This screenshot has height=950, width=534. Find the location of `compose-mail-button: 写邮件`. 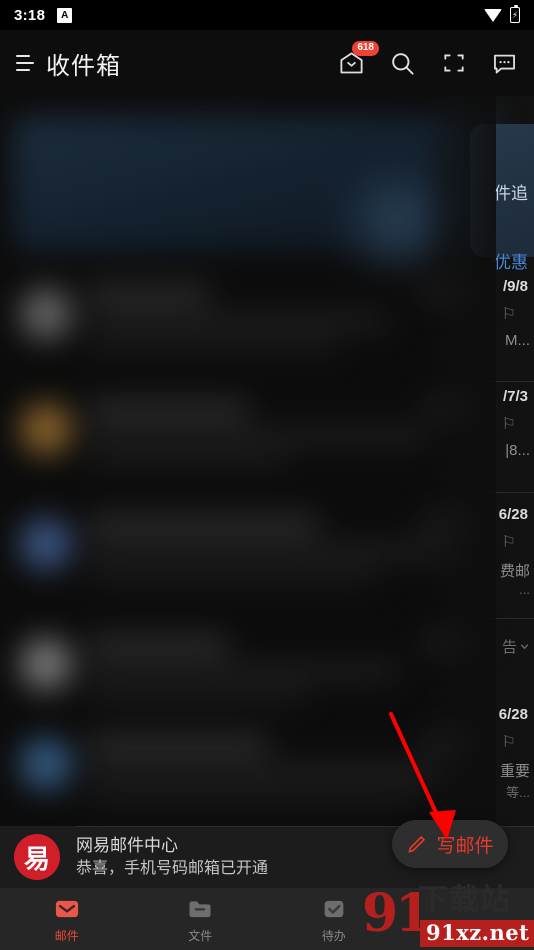

compose-mail-button: 写邮件 is located at coordinates (450, 844).